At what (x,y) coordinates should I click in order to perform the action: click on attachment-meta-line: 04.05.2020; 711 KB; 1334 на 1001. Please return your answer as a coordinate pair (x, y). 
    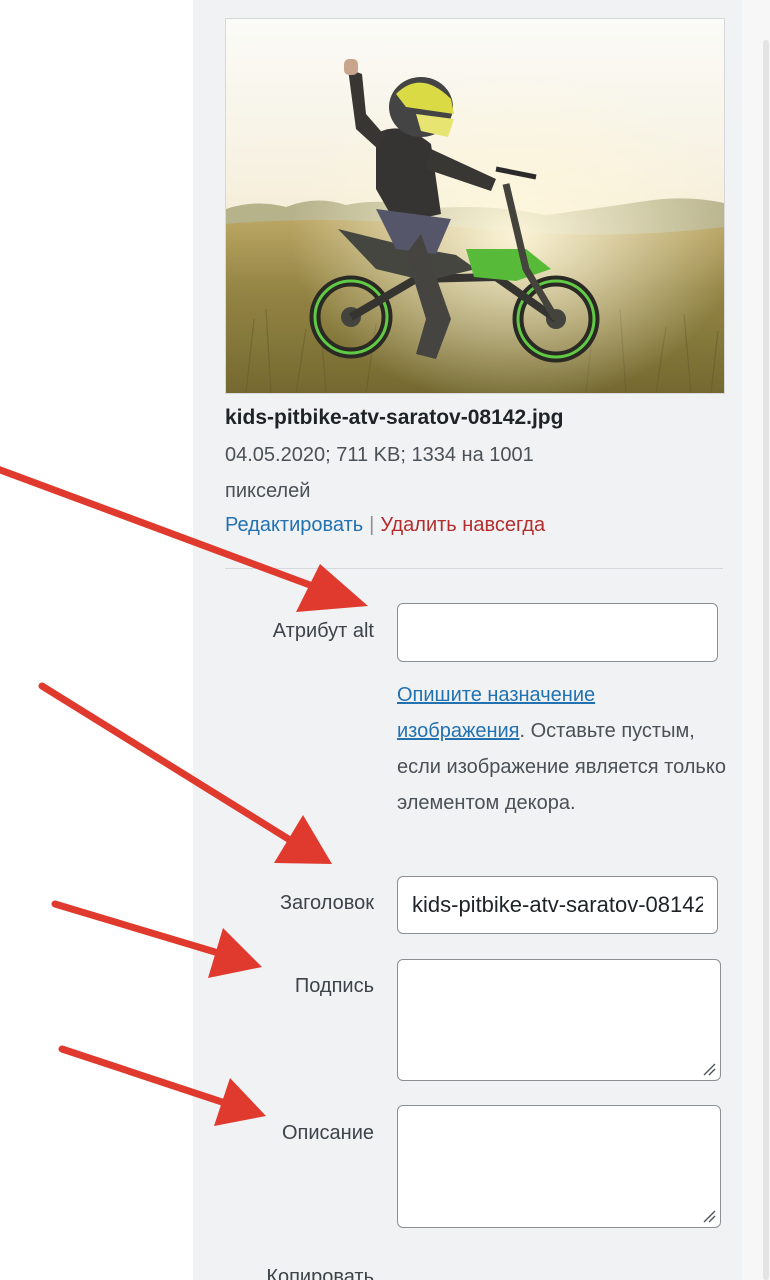
    Looking at the image, I should click on (379, 455).